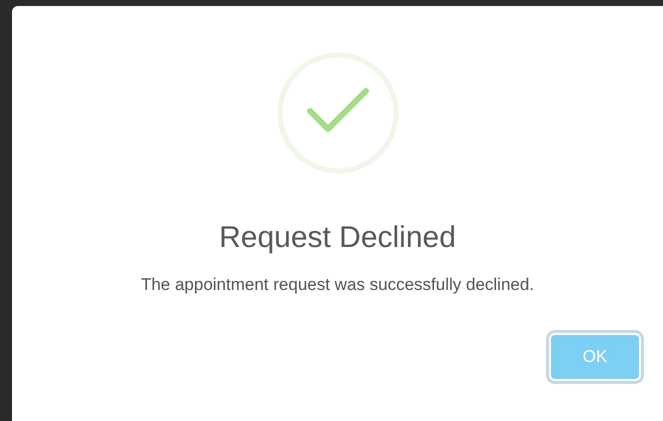 The image size is (663, 421). What do you see at coordinates (338, 113) in the screenshot?
I see `success-check-icon` at bounding box center [338, 113].